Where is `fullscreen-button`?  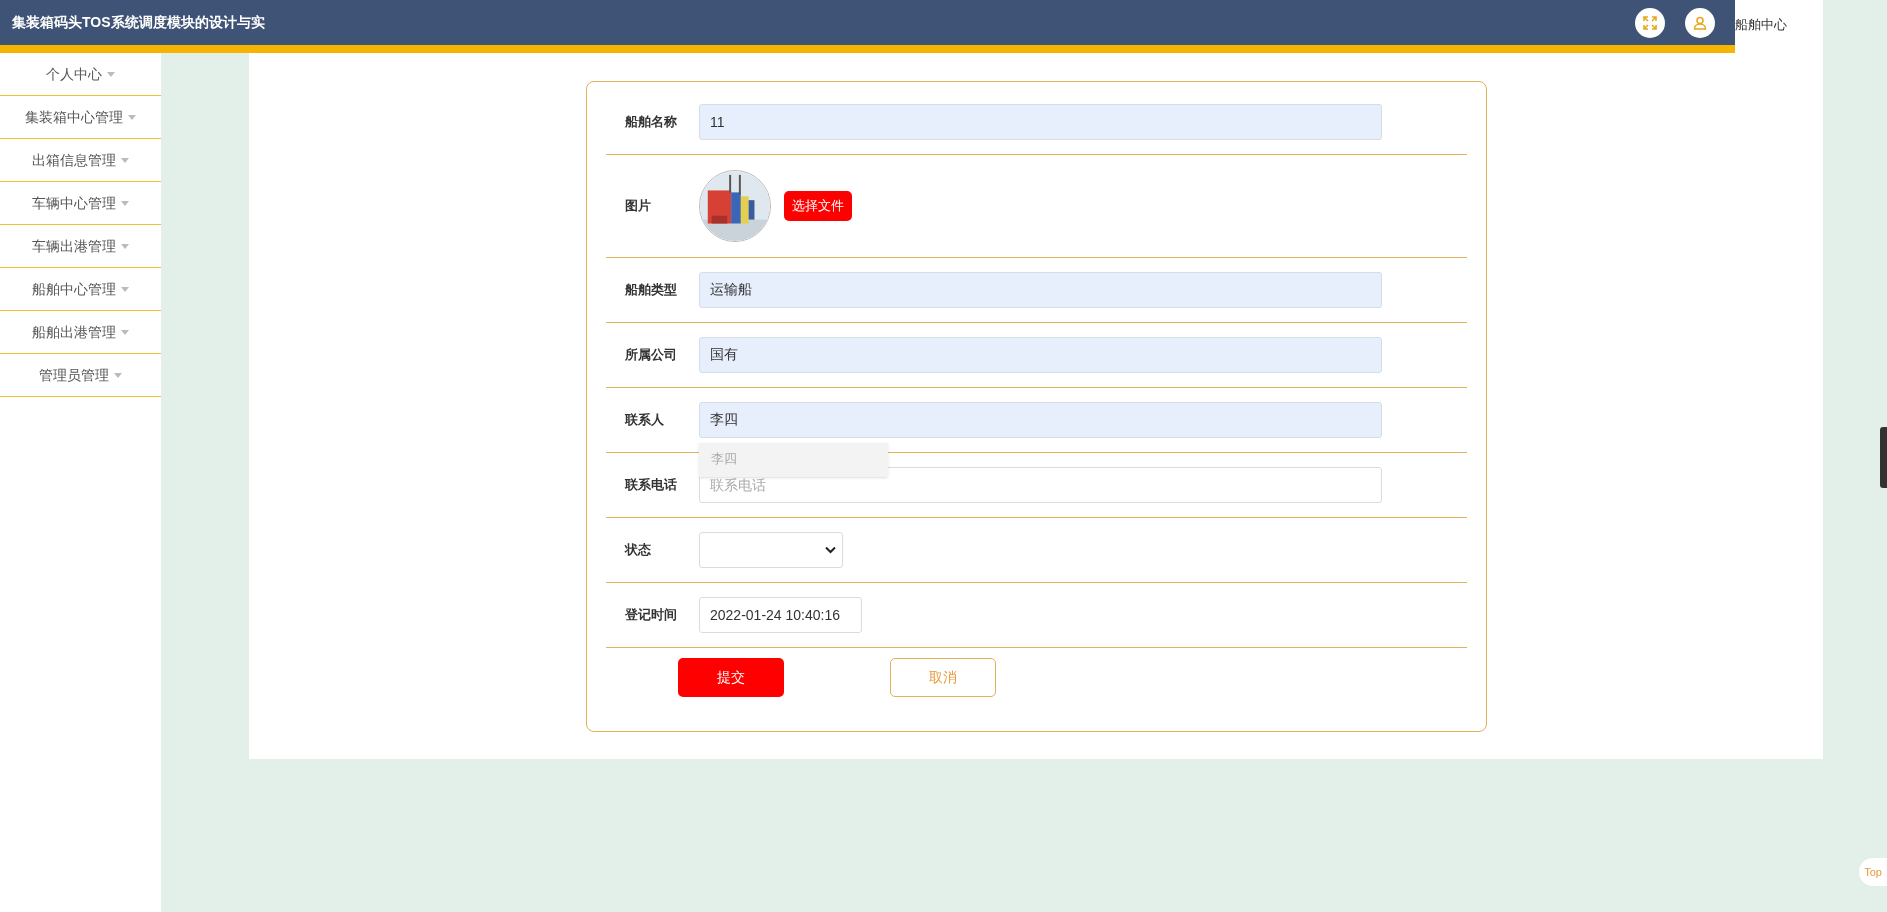 fullscreen-button is located at coordinates (1650, 22).